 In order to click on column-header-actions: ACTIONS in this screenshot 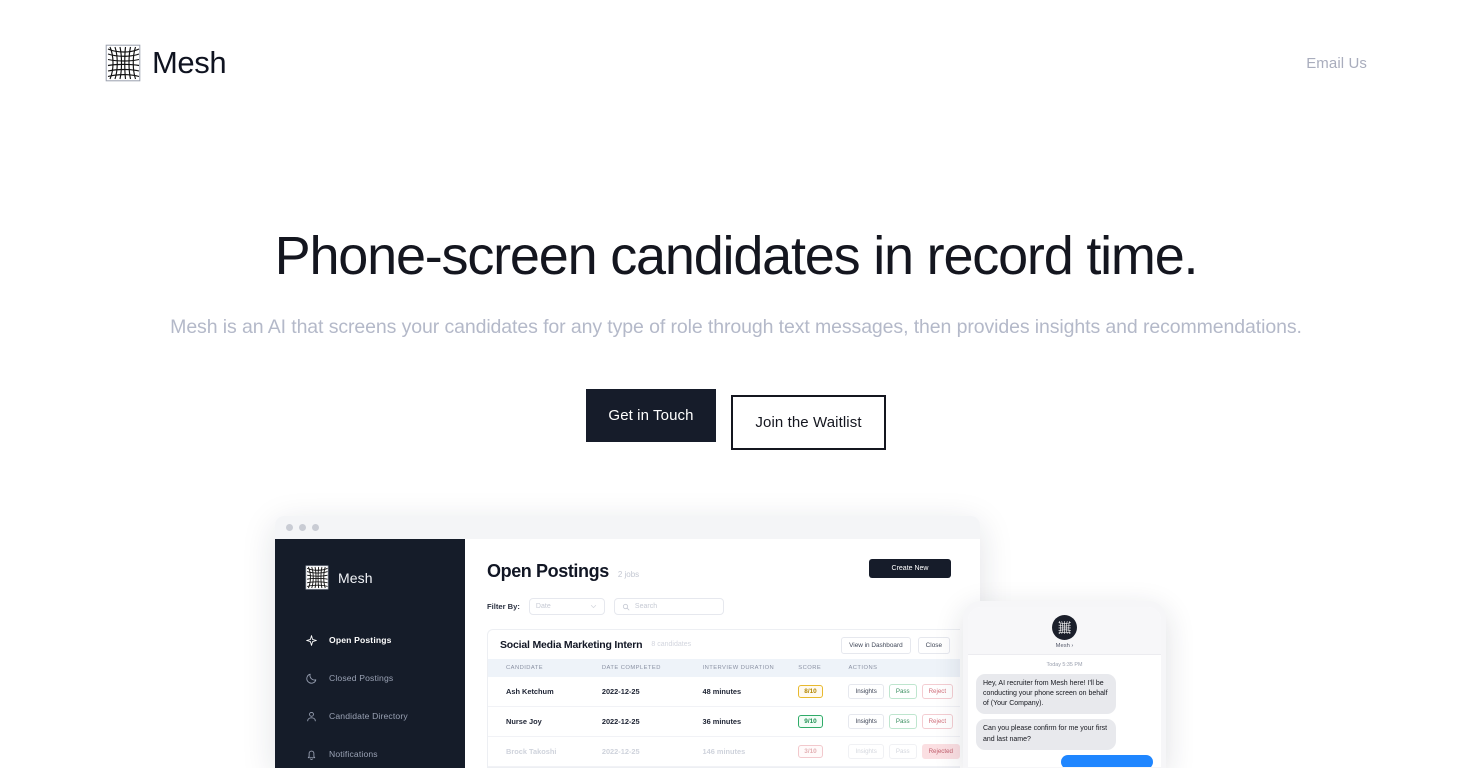, I will do `click(863, 668)`.